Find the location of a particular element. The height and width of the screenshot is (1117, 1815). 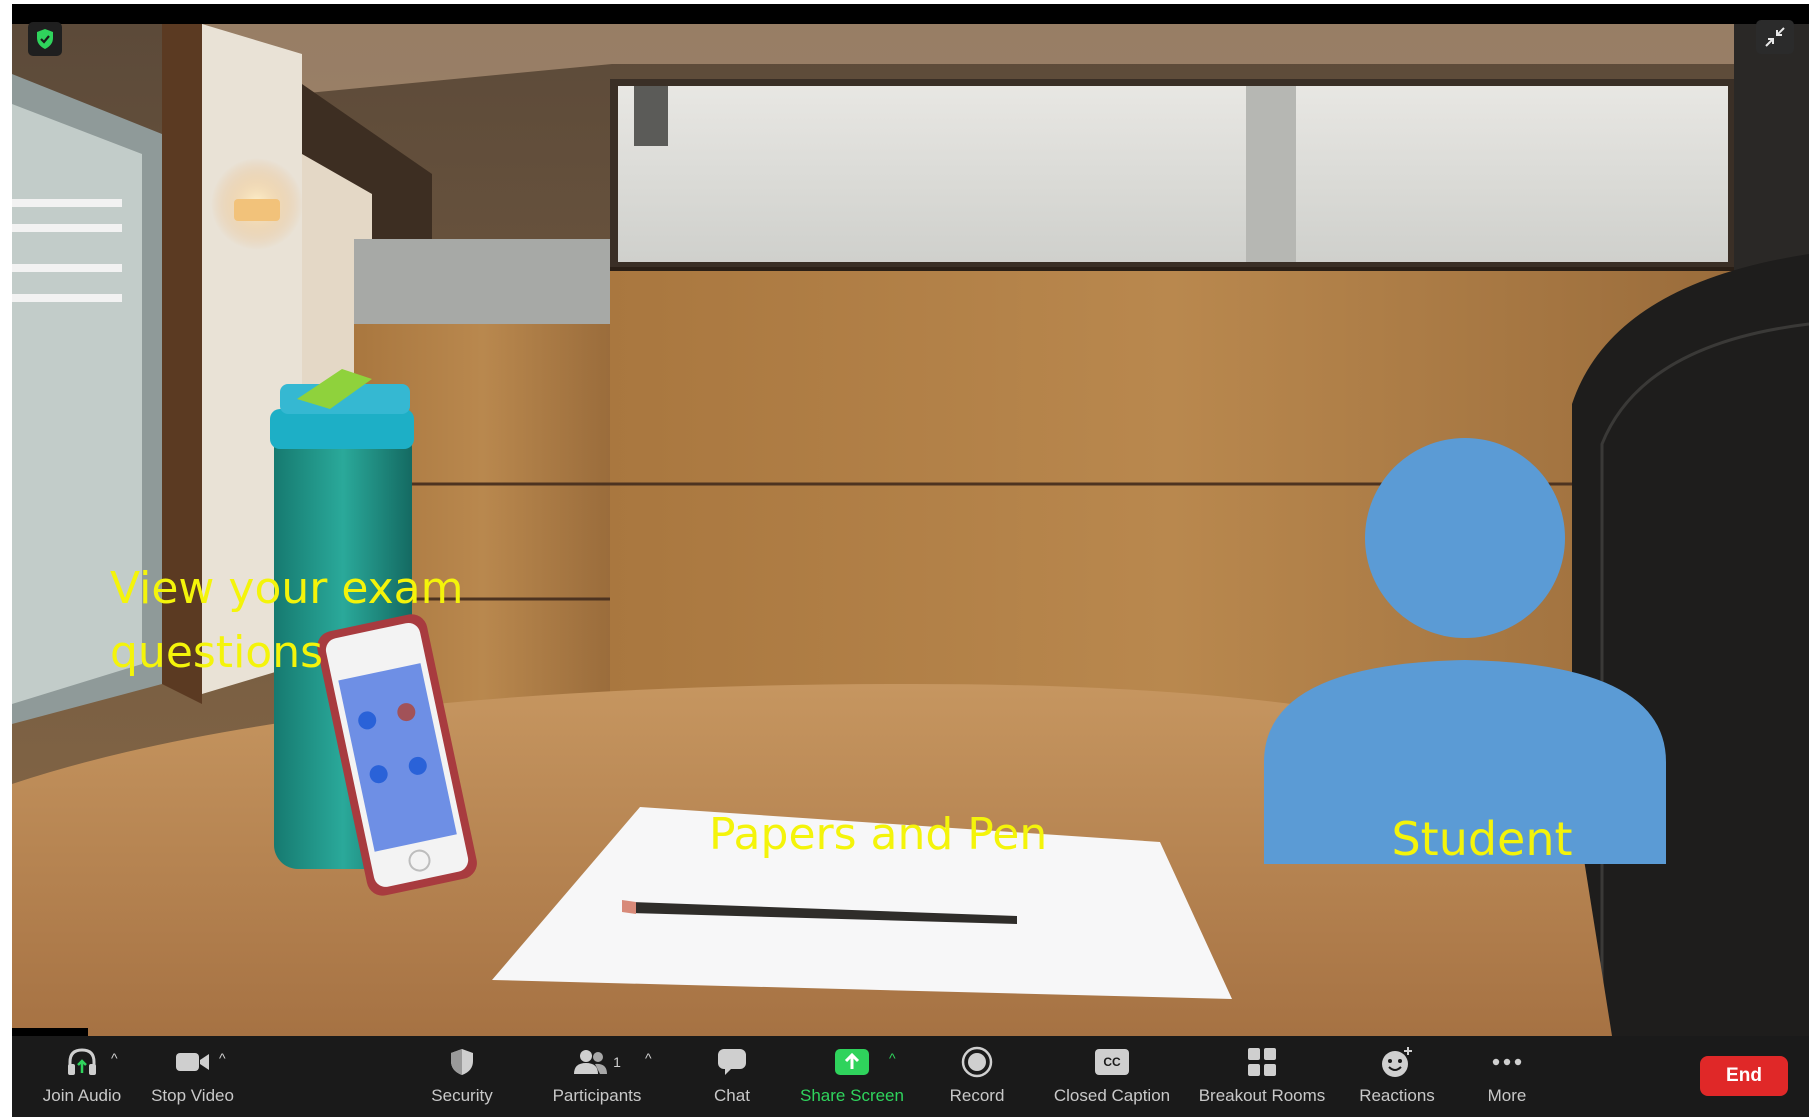

security-button: Security is located at coordinates (462, 1078).